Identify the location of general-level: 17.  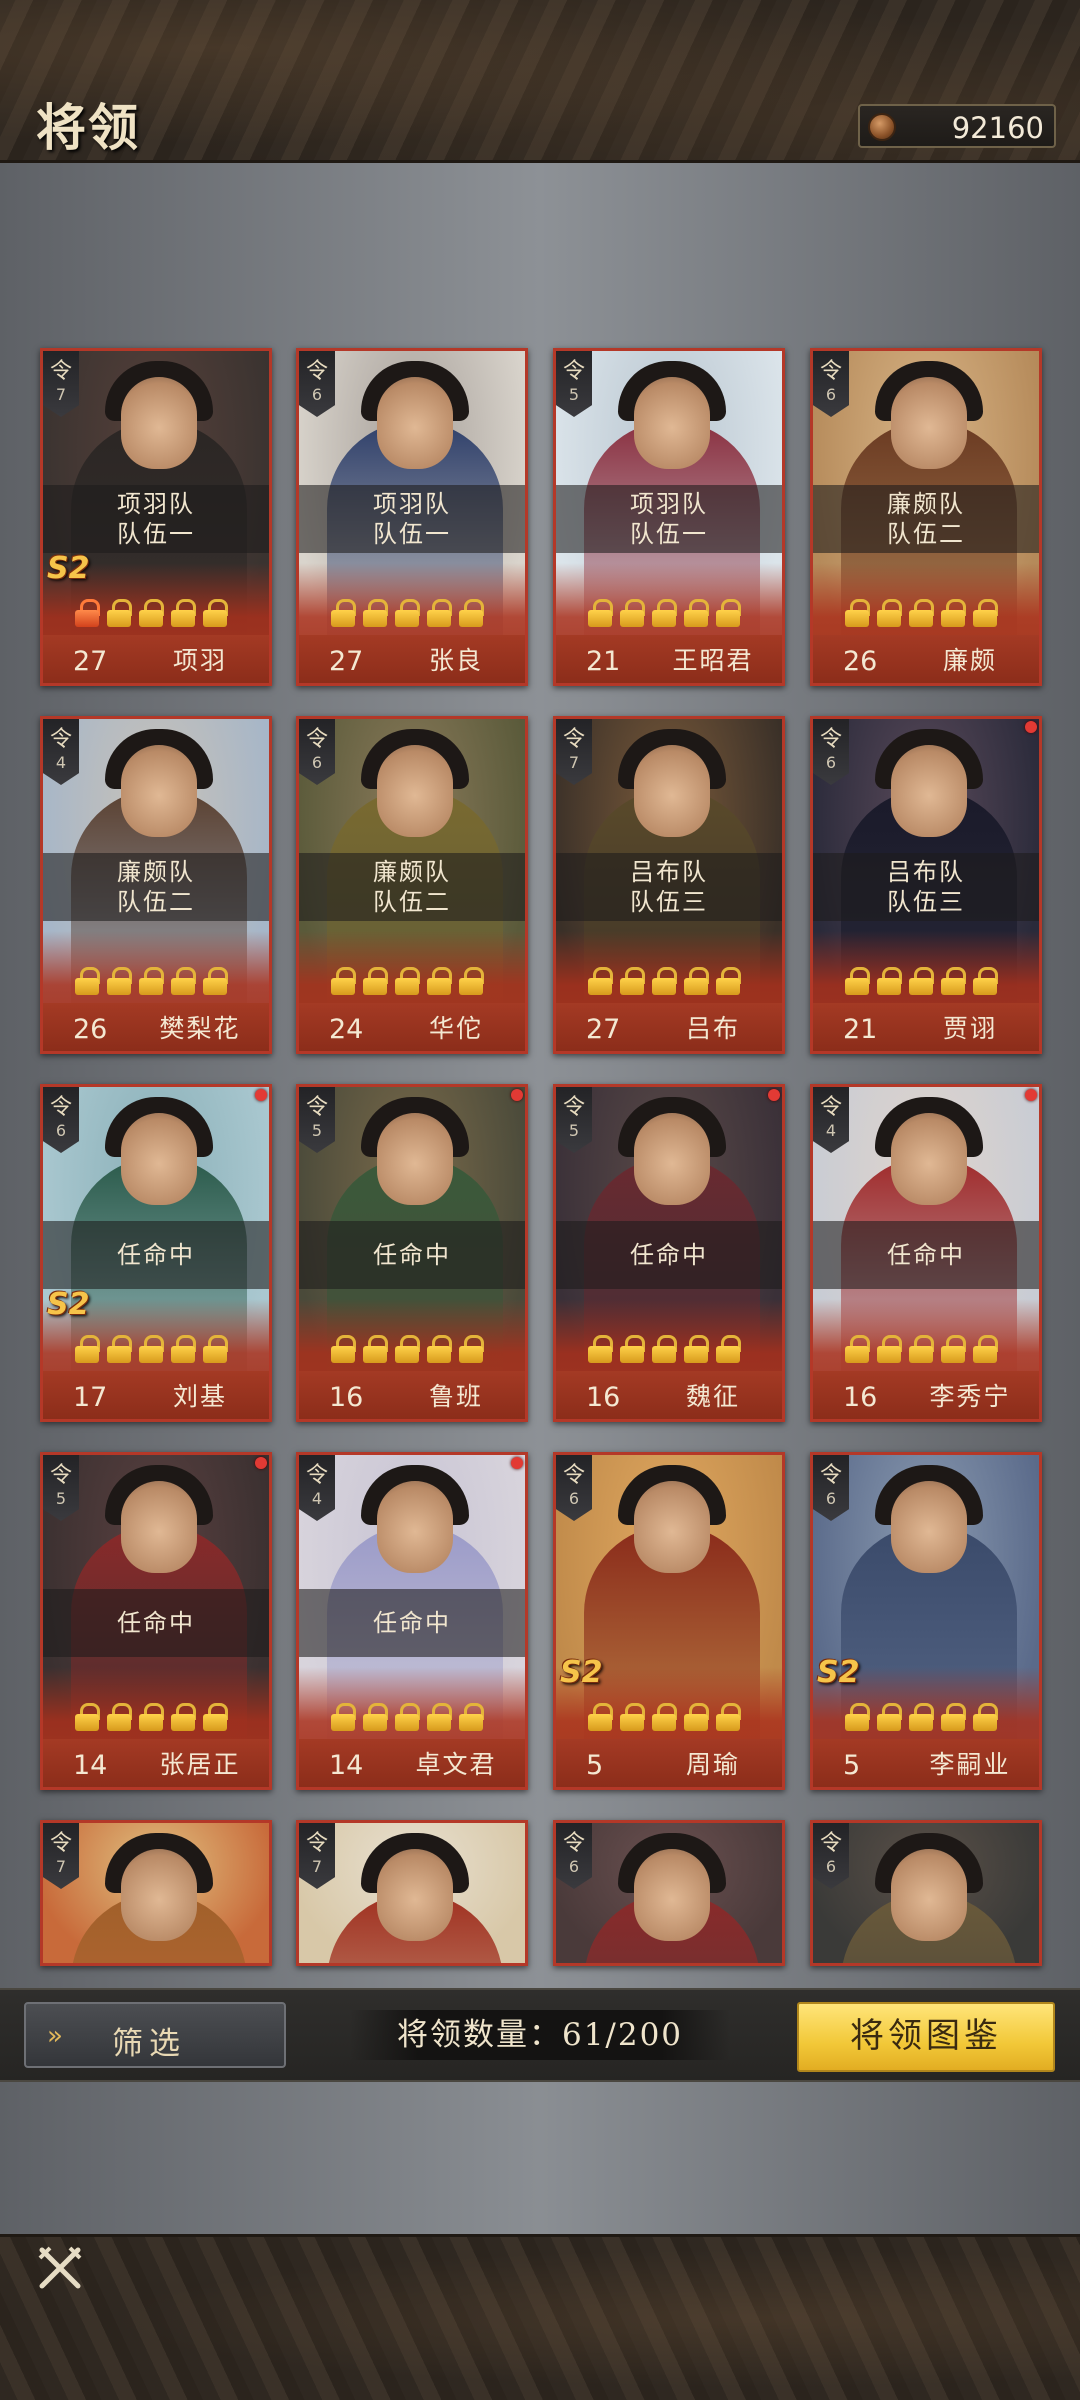
(90, 1397).